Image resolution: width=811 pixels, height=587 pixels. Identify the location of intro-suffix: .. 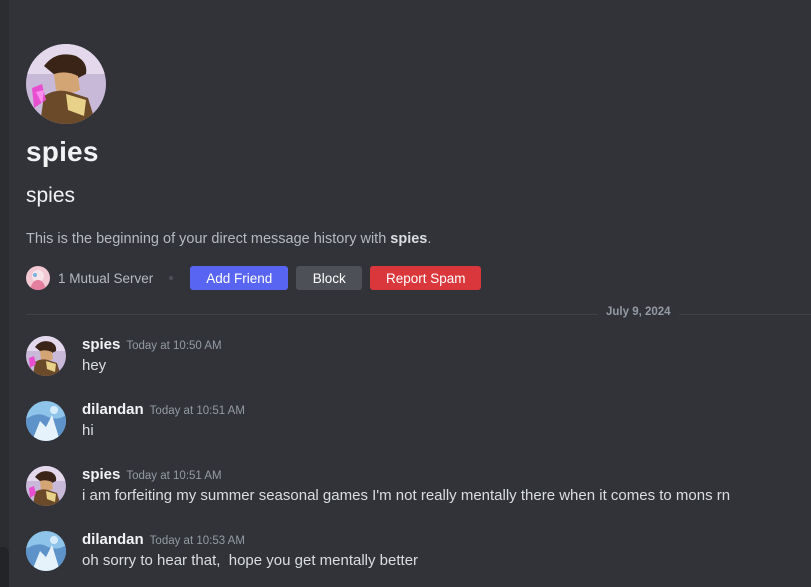
(429, 239).